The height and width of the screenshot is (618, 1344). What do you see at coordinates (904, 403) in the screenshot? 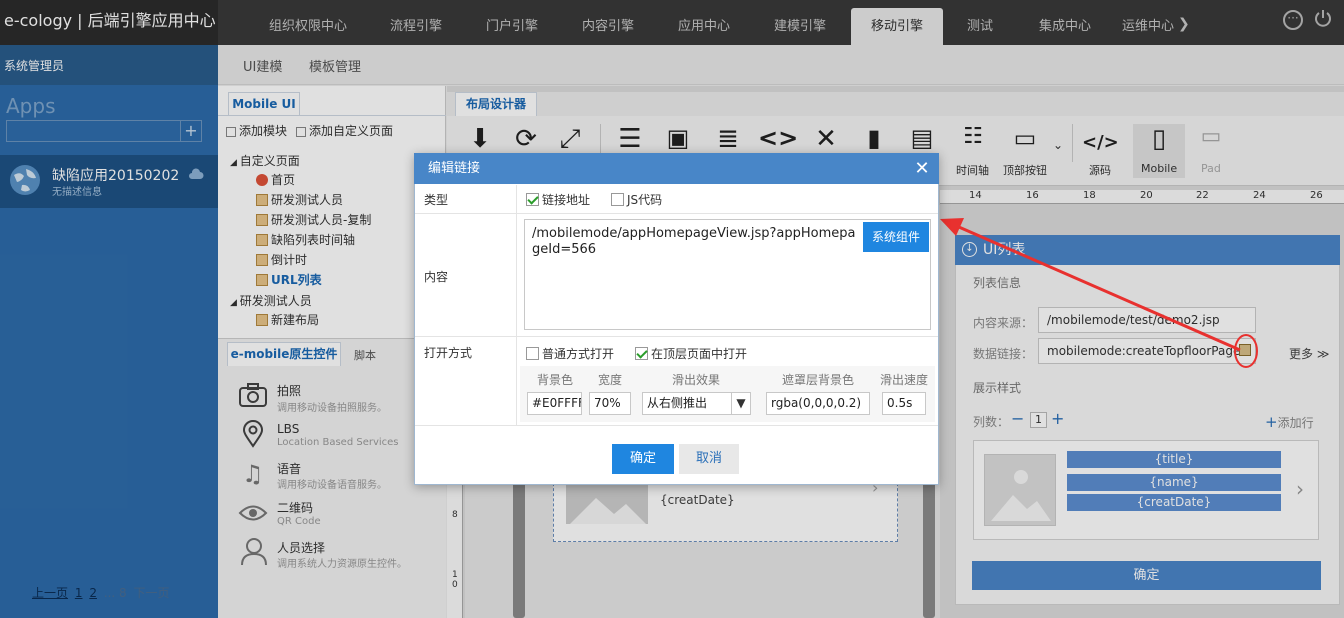
I see `speed-input: 0.5s` at bounding box center [904, 403].